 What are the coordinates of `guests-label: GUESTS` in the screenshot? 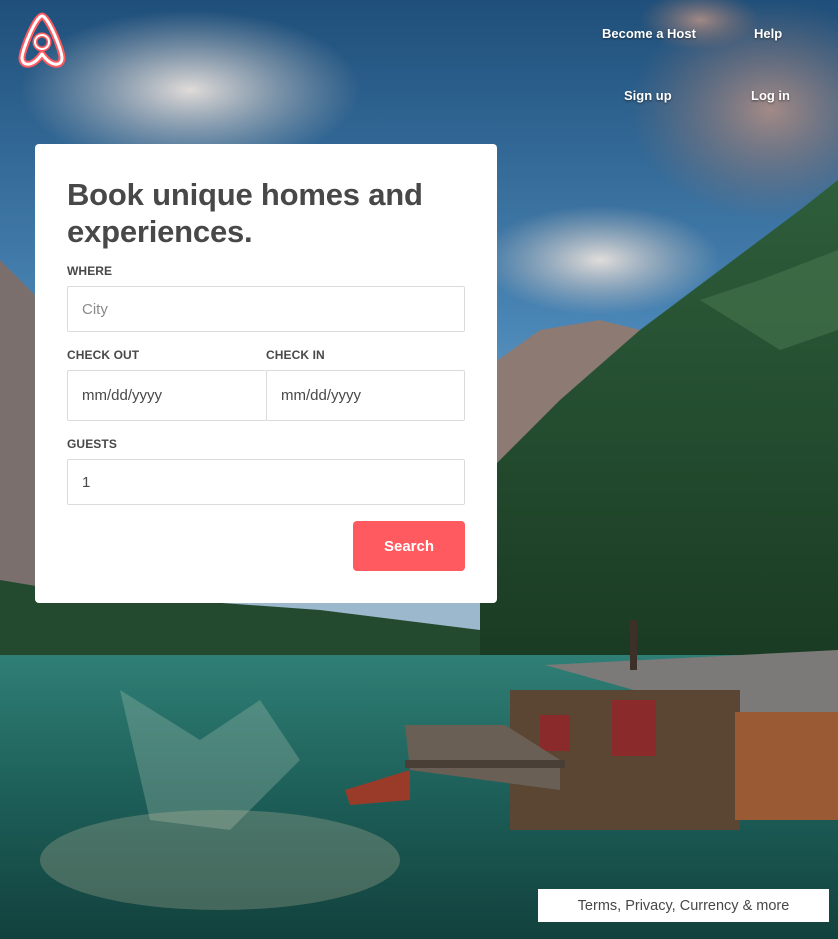 It's located at (92, 444).